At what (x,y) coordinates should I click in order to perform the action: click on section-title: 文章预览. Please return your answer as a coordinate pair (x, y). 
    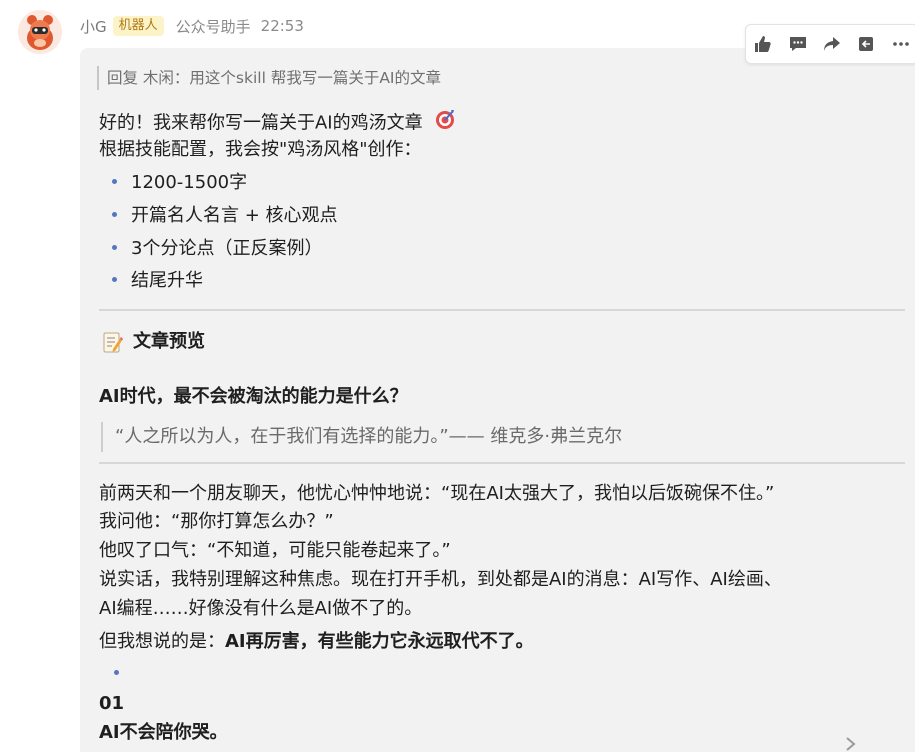
    Looking at the image, I should click on (154, 342).